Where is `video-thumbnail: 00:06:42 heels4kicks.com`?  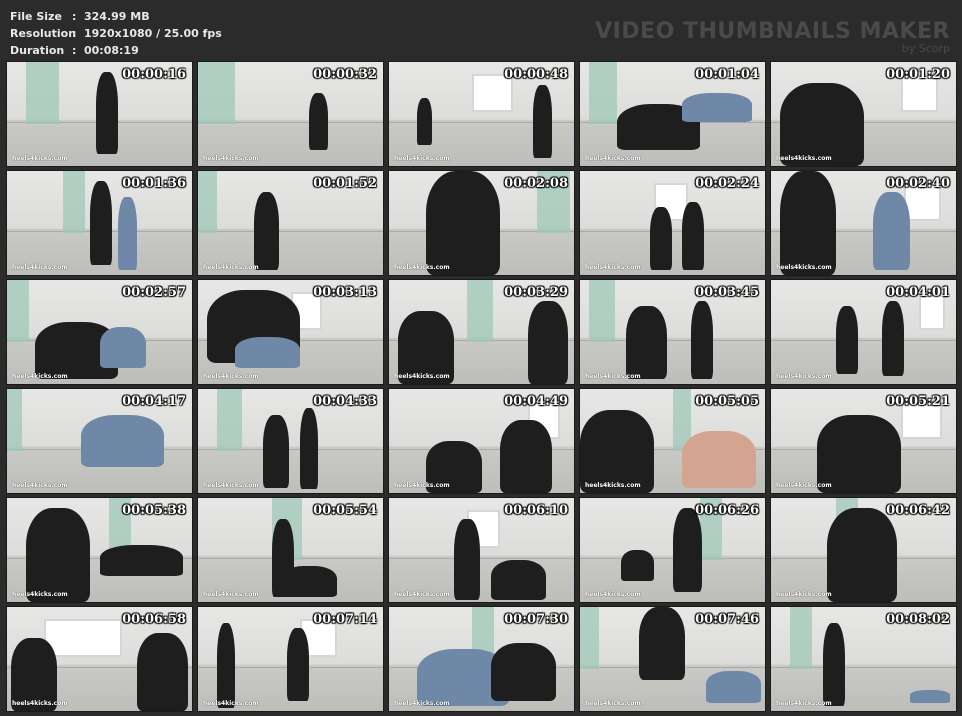 video-thumbnail: 00:06:42 heels4kicks.com is located at coordinates (863, 550).